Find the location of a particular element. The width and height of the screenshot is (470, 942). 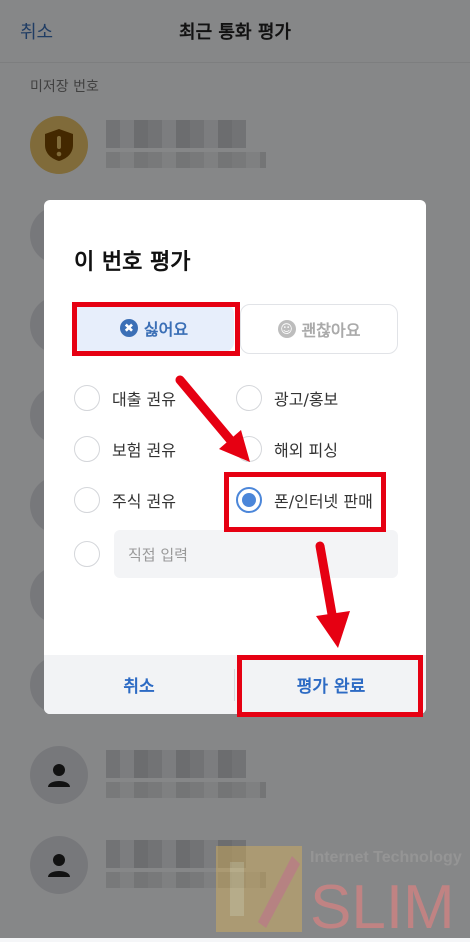

annotation-arrows is located at coordinates (262, 511).